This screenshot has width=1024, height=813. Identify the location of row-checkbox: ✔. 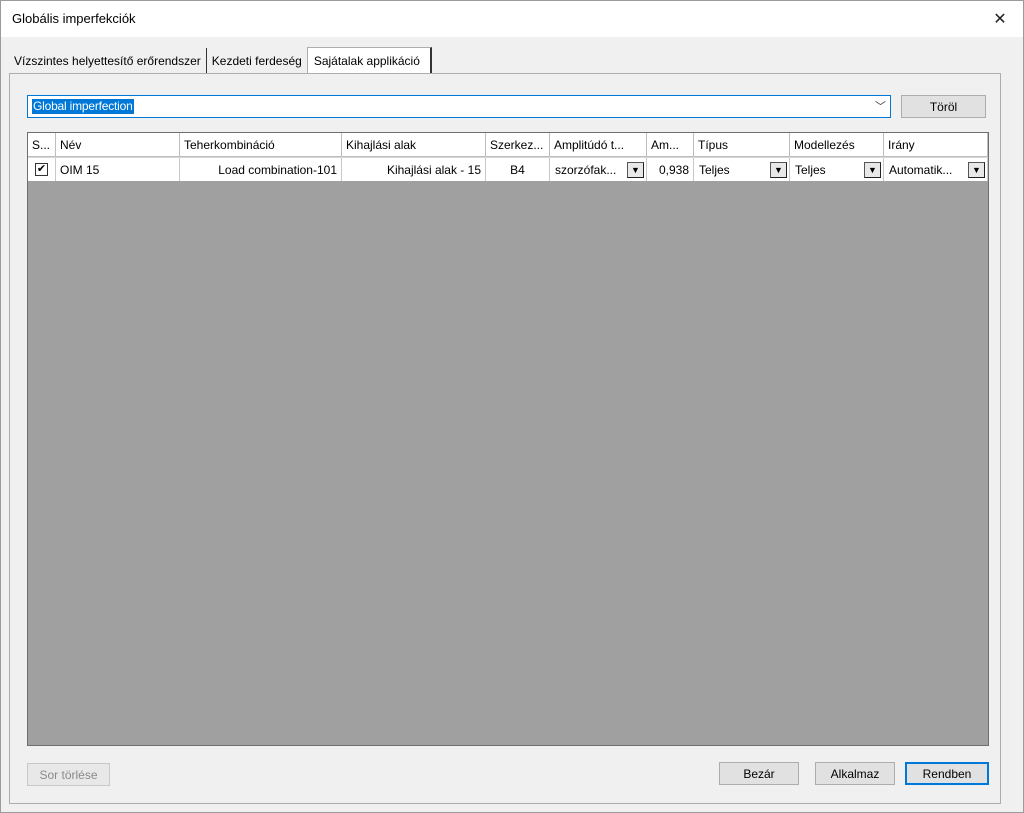
(41, 169).